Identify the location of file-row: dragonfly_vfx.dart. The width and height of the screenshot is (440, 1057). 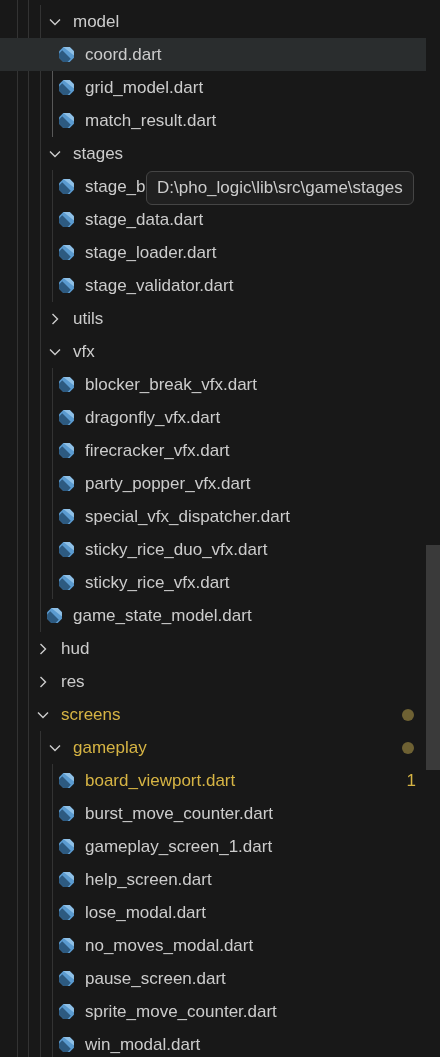
(213, 417).